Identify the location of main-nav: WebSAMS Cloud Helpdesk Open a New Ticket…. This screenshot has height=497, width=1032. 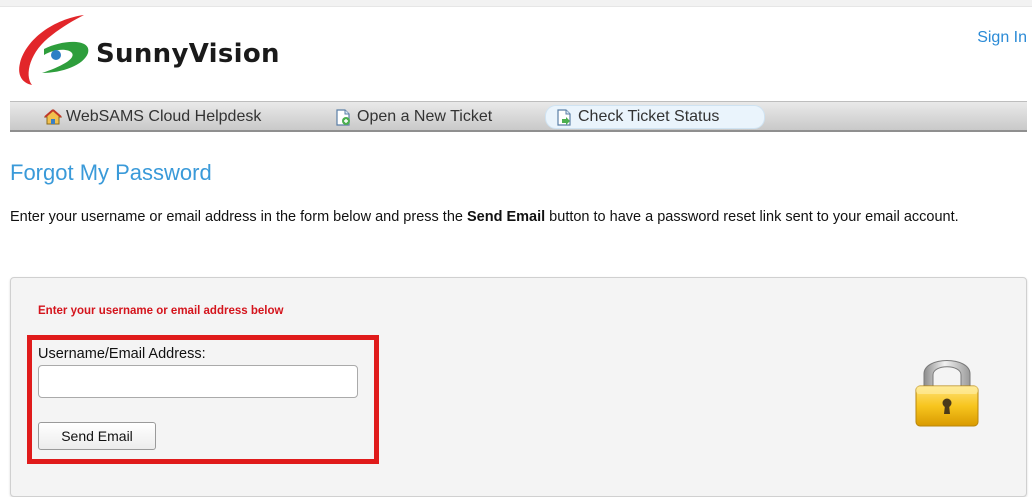
(518, 116).